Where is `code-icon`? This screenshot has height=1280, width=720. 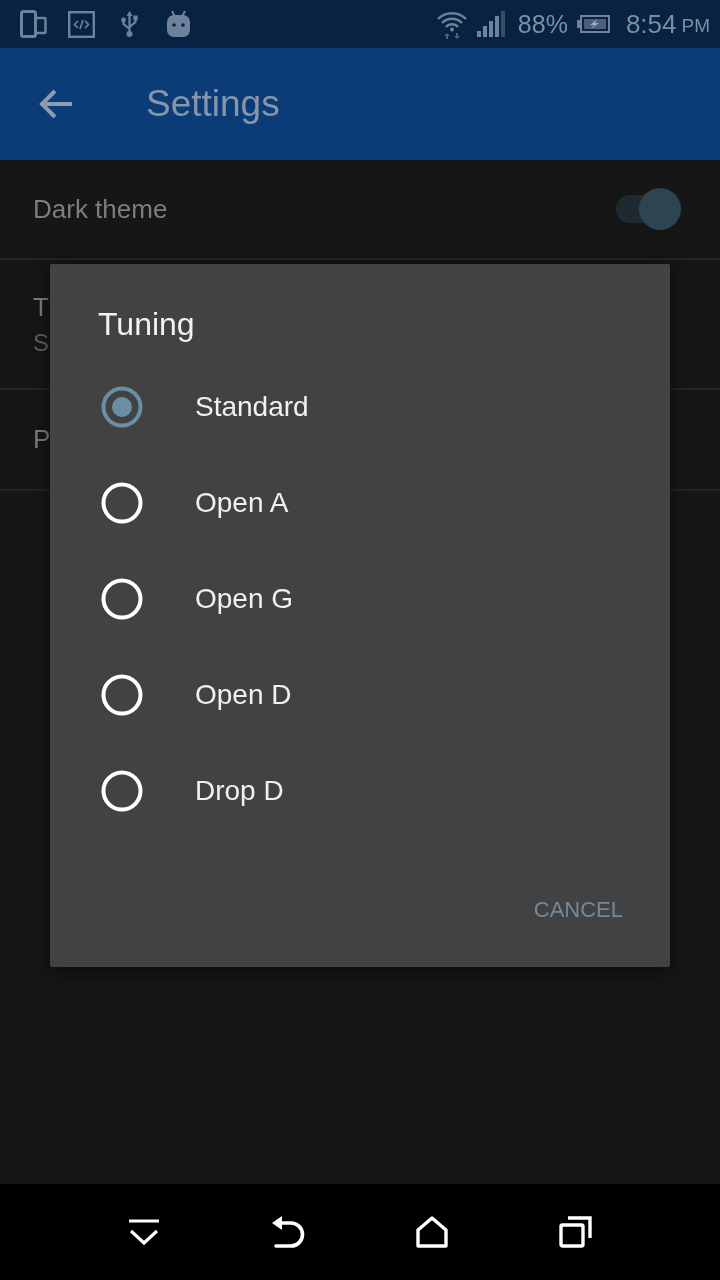 code-icon is located at coordinates (81, 24).